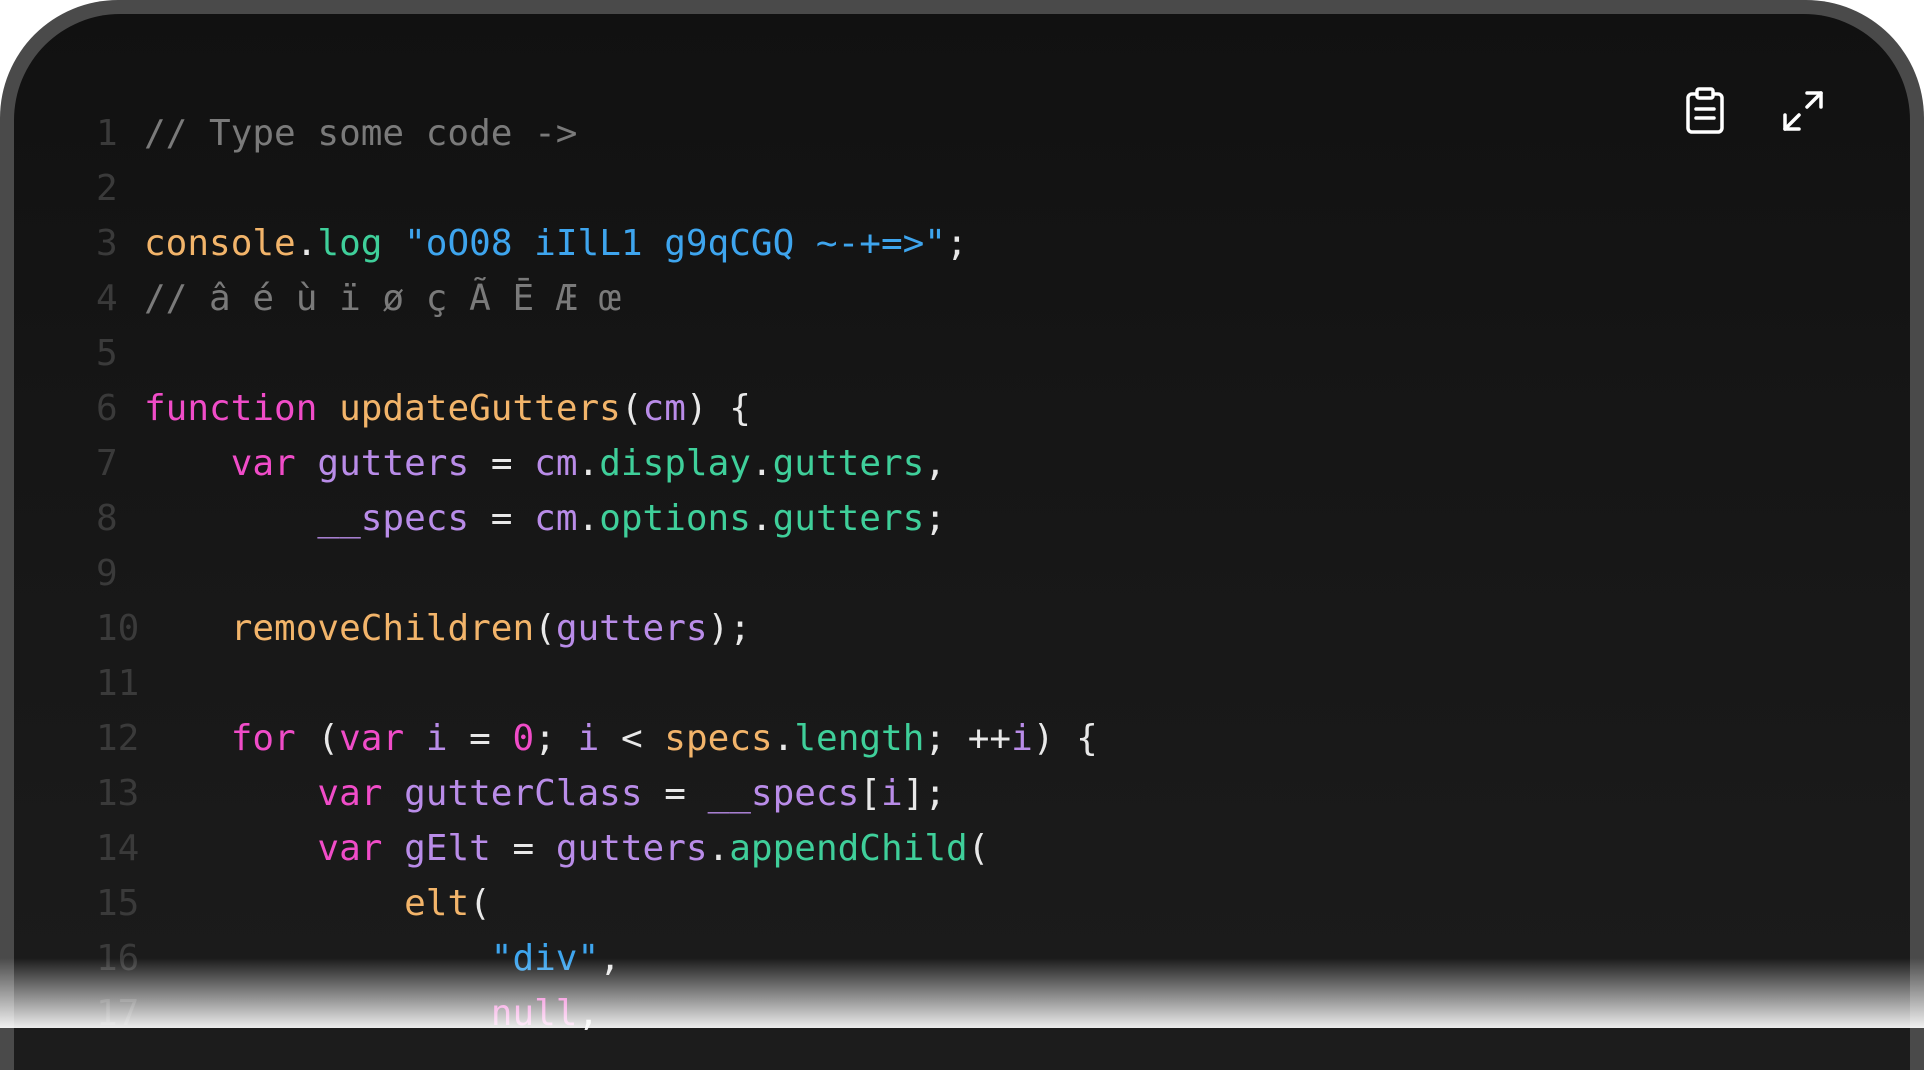  I want to click on expand-button, so click(1803, 111).